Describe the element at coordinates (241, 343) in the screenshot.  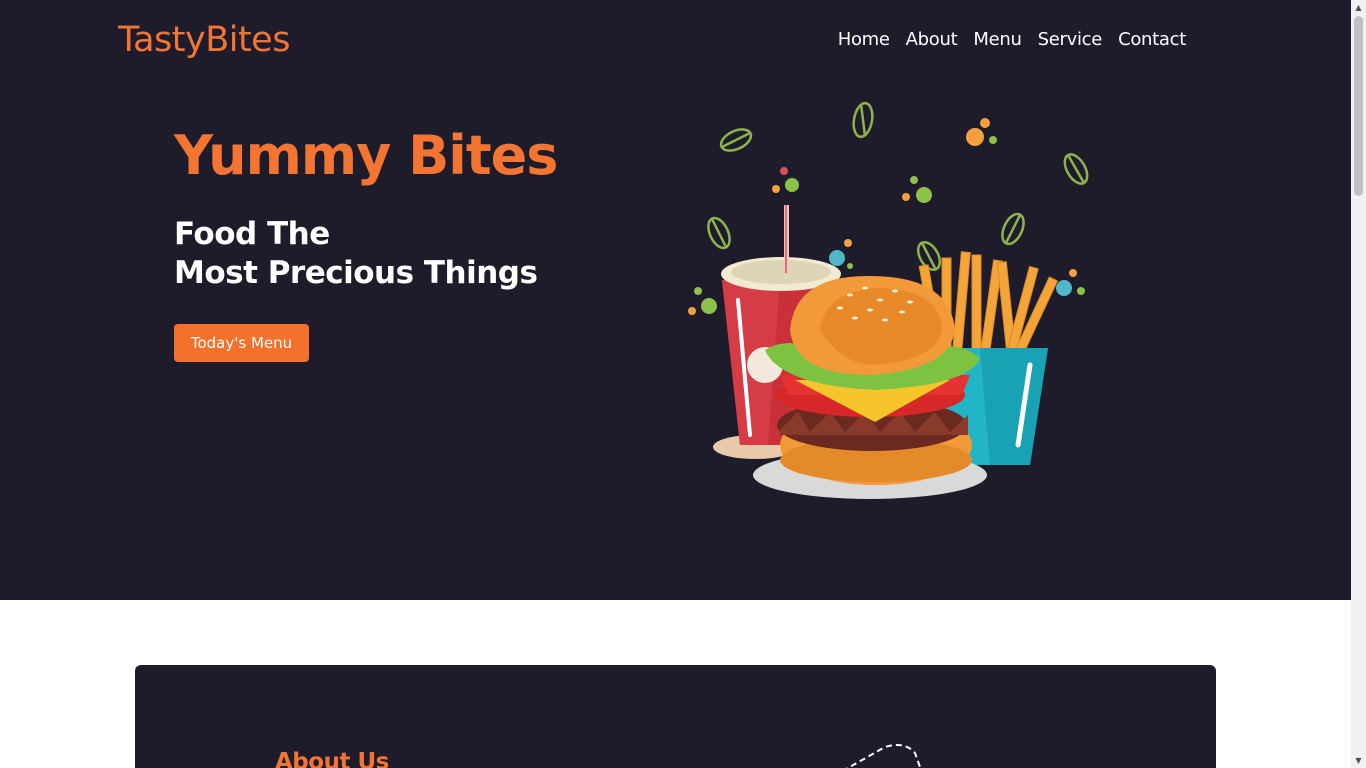
I see `todays-menu-button: Today's Menu` at that location.